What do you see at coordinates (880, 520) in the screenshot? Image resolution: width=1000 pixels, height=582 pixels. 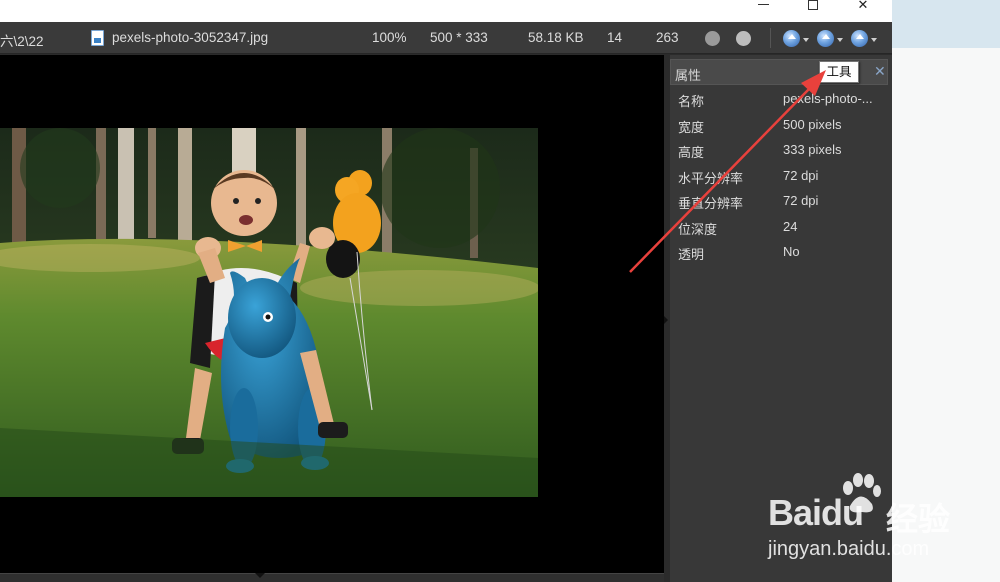 I see `baidu-watermark: Baidu 经验 jingyan.baidu.com` at bounding box center [880, 520].